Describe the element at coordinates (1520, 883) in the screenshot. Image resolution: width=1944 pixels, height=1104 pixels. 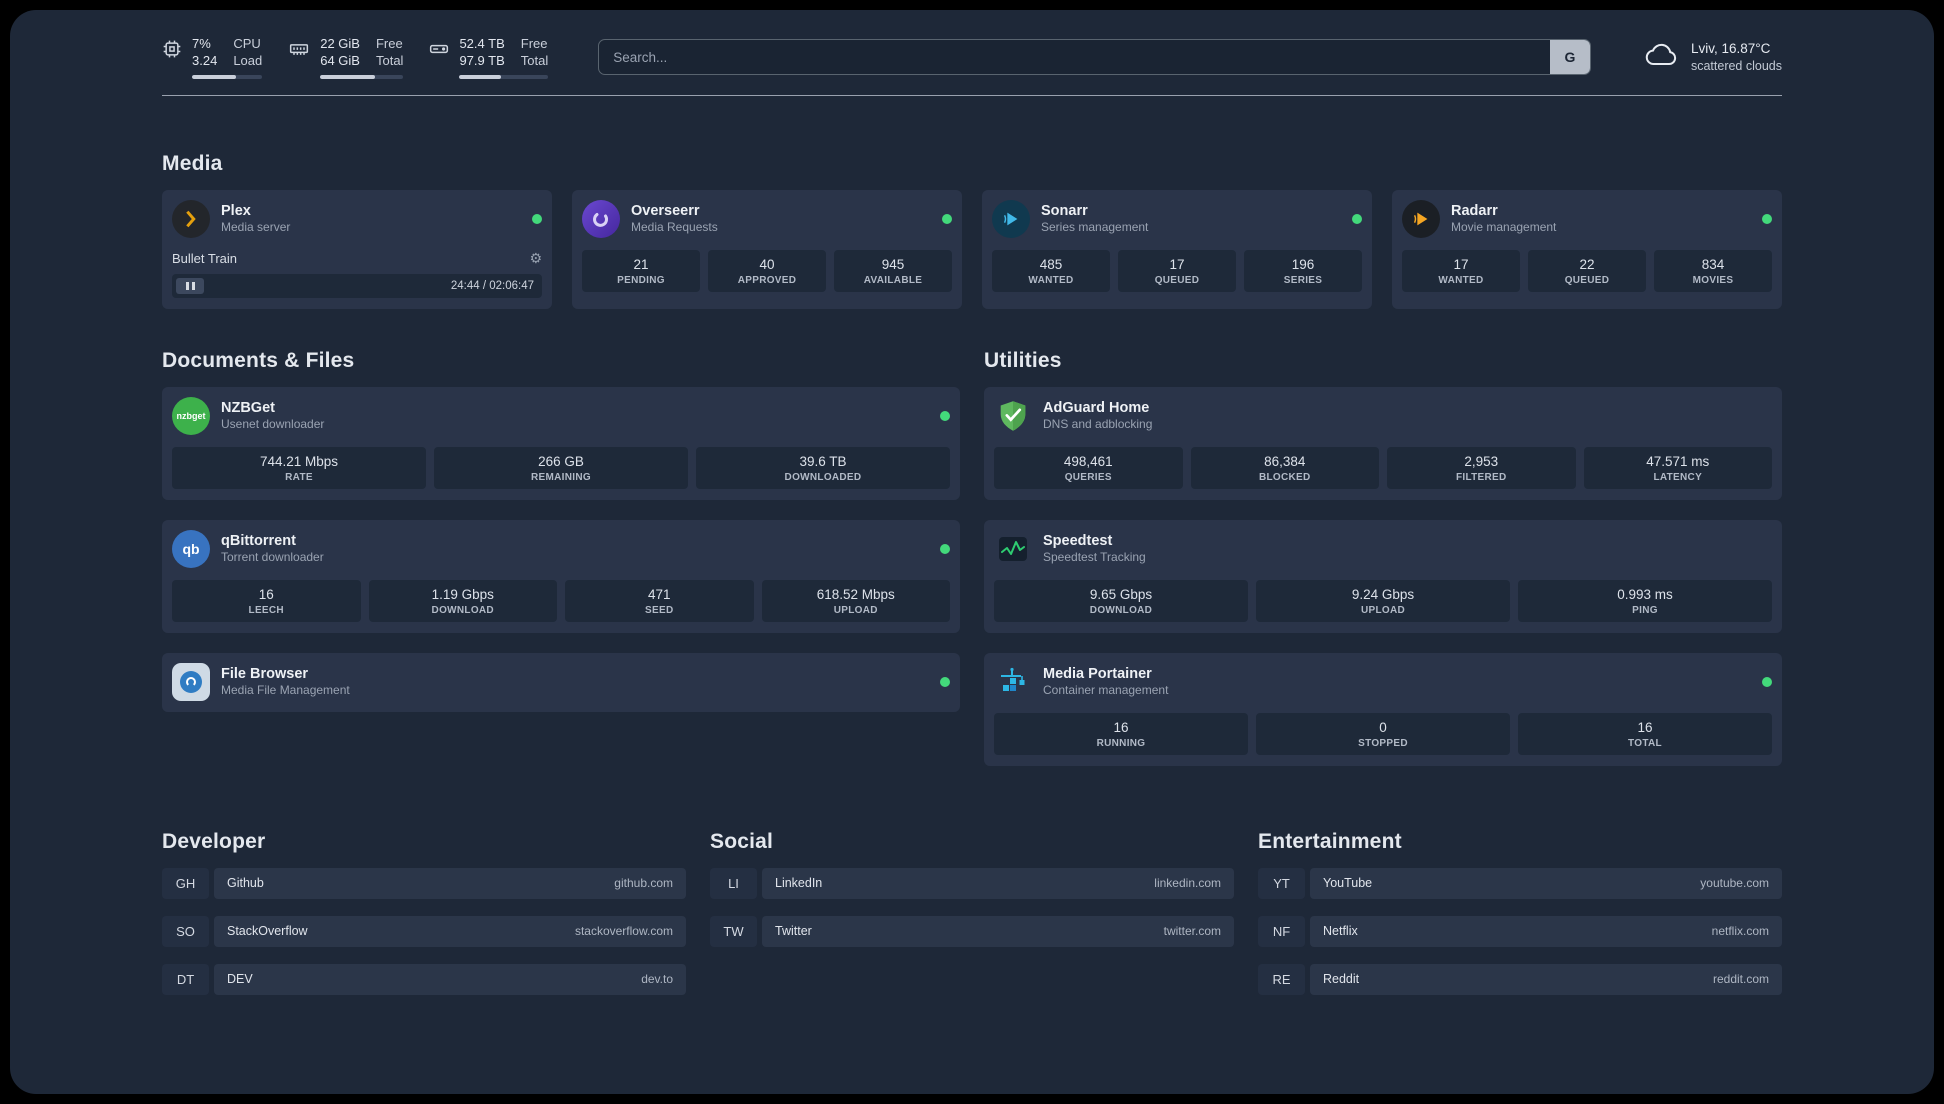
I see `bookmark-youtube: YT YouTube youtube.com` at that location.